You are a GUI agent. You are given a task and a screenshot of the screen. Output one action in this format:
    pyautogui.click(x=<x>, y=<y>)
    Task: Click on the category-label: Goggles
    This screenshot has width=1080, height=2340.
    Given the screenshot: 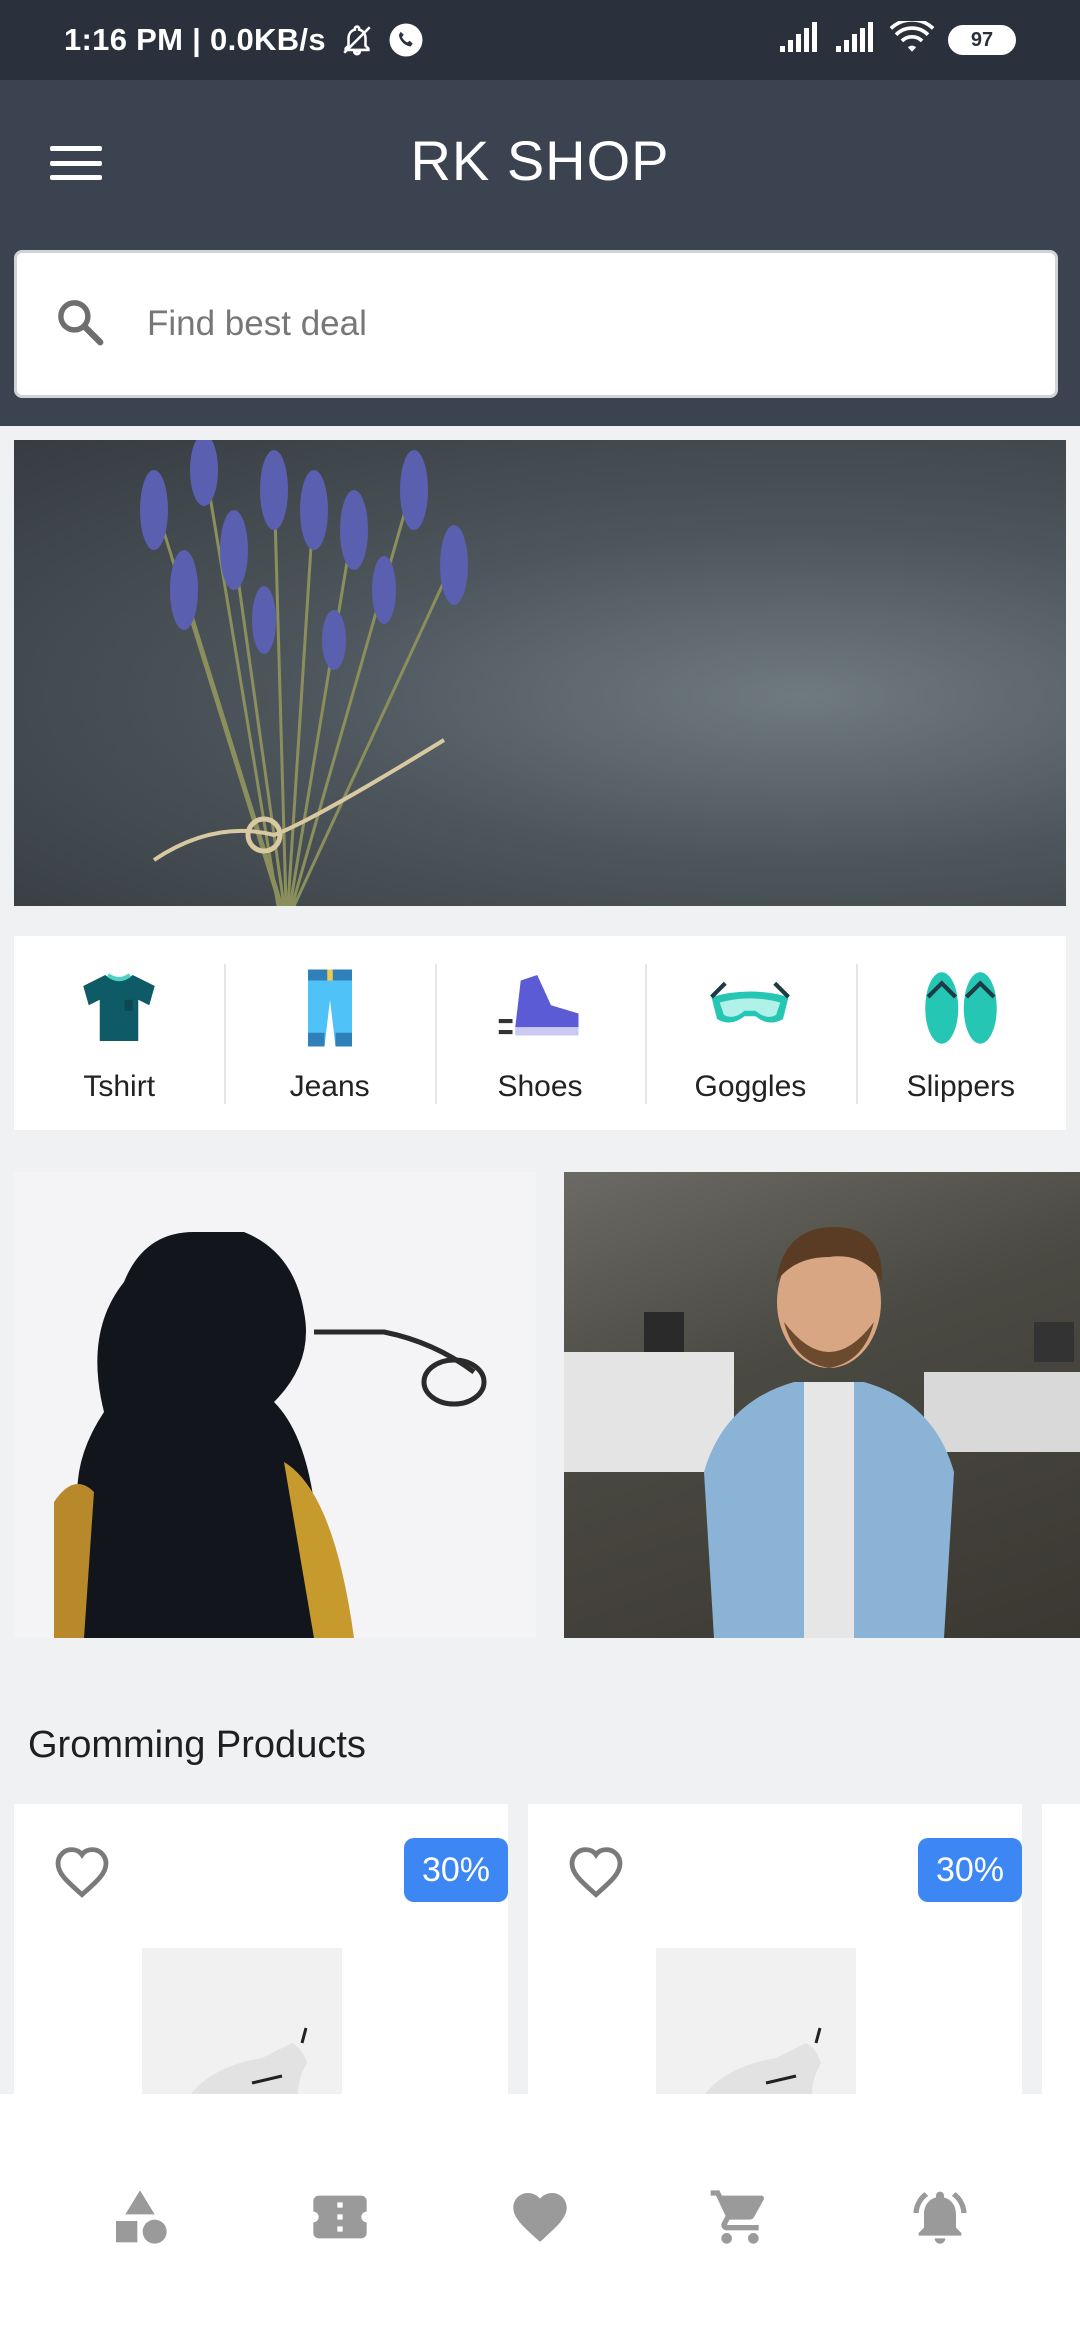 What is the action you would take?
    pyautogui.click(x=750, y=1086)
    